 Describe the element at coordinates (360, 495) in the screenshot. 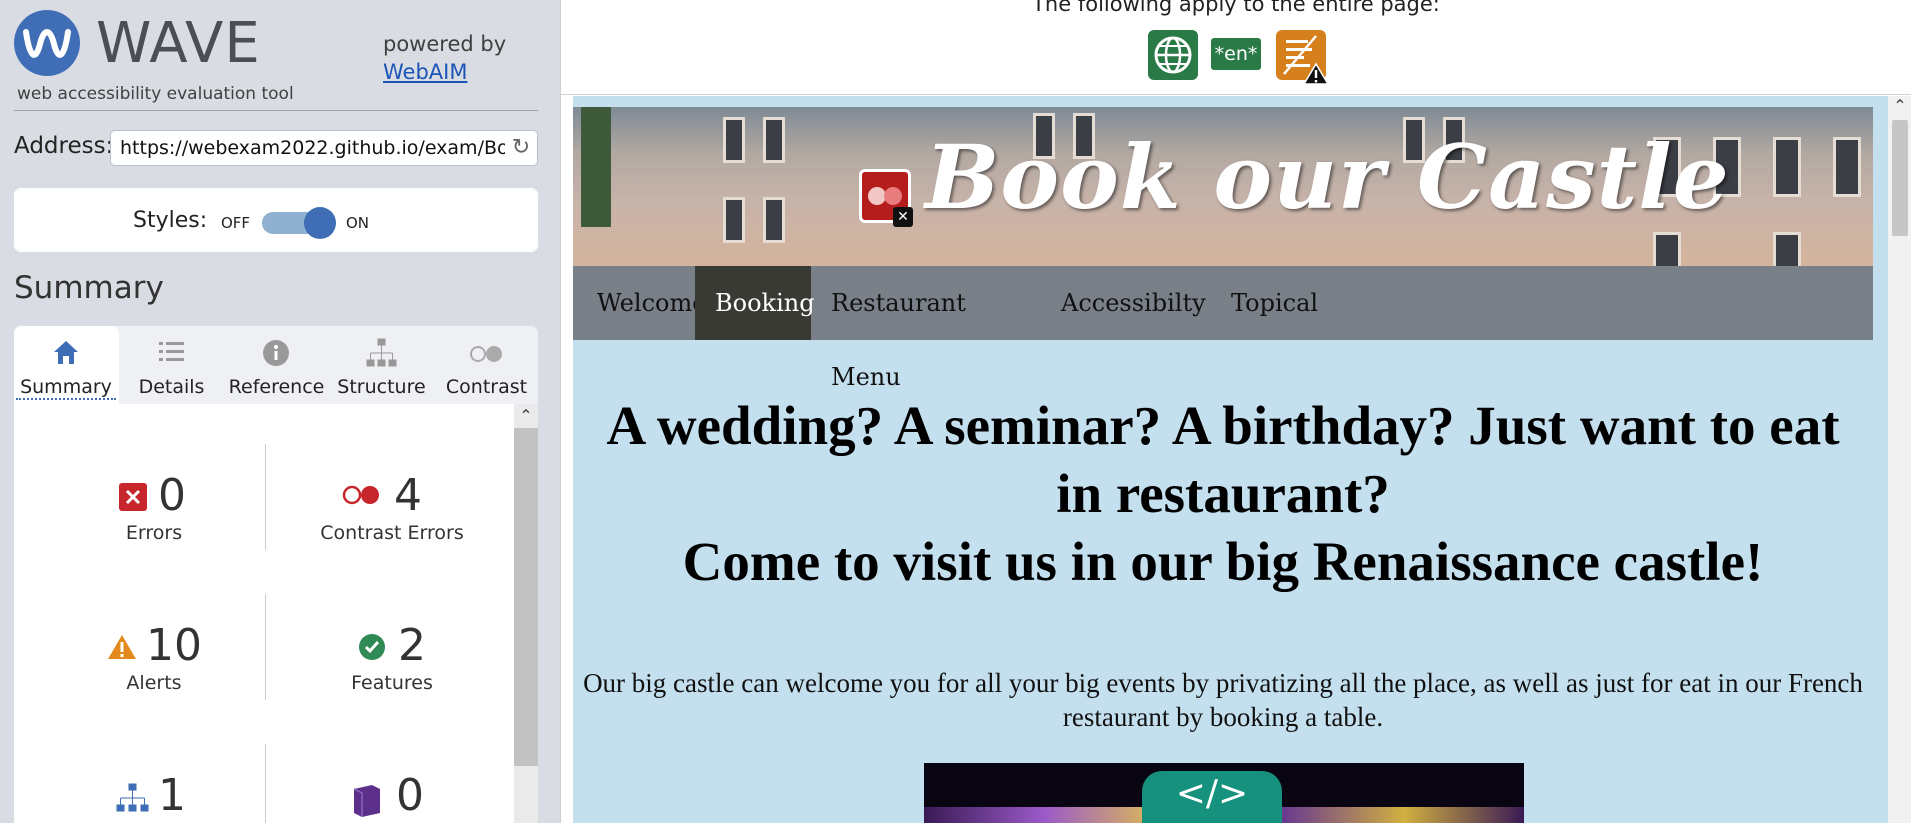

I see `contrast-error-icon` at that location.